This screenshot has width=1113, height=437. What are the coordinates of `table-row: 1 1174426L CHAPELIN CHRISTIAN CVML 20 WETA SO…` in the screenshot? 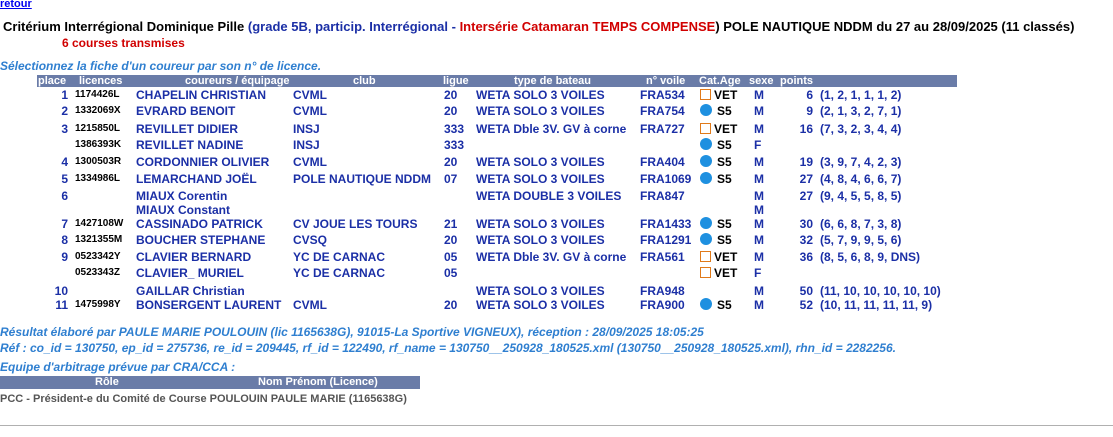 It's located at (556, 95).